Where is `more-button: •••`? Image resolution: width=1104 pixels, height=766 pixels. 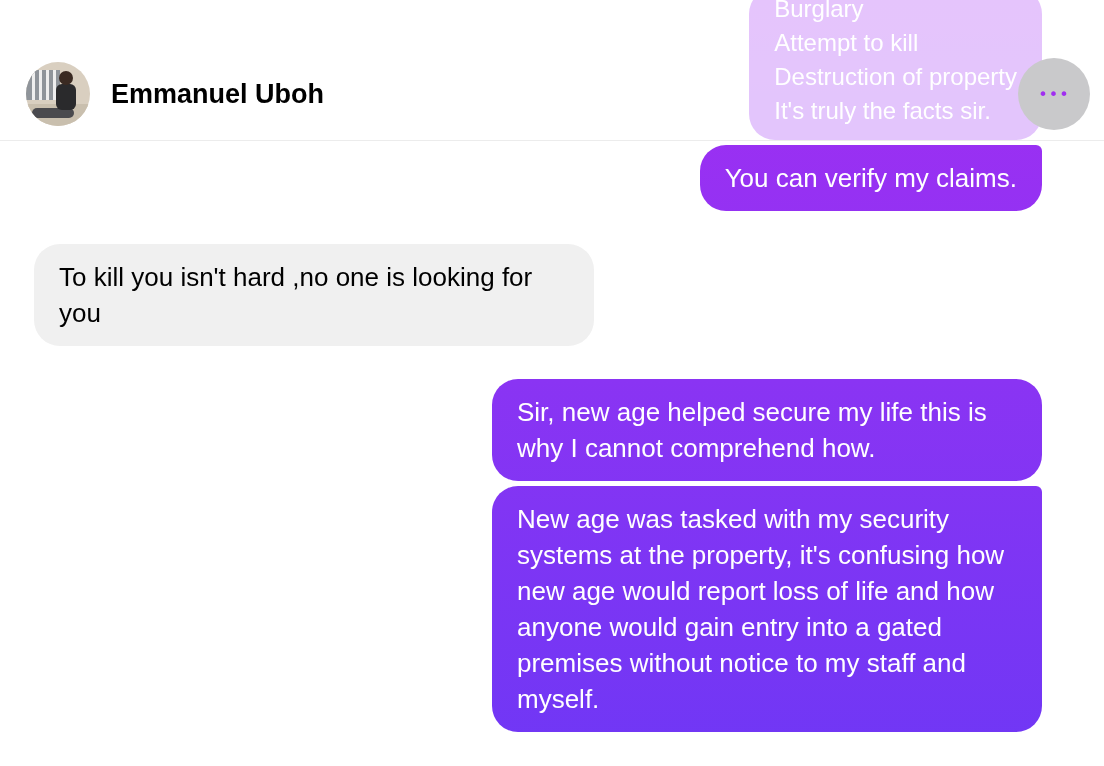 more-button: ••• is located at coordinates (1054, 94).